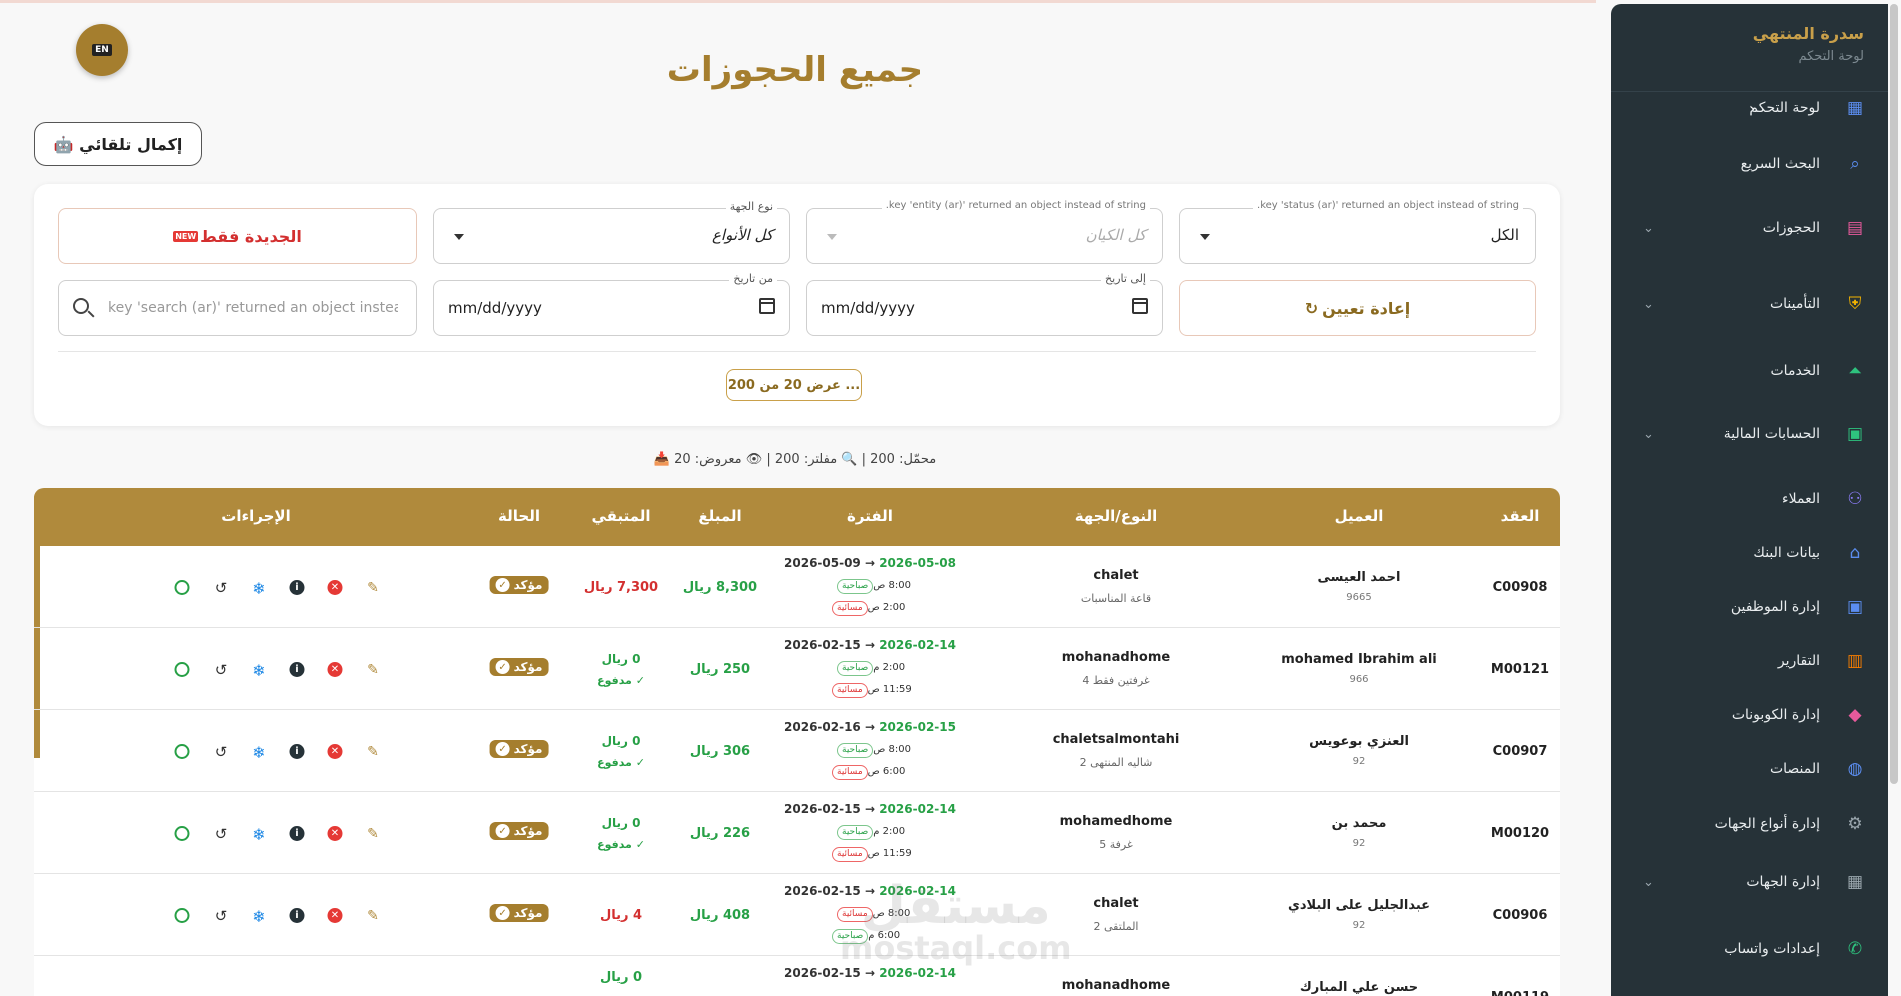 Image resolution: width=1901 pixels, height=996 pixels. What do you see at coordinates (870, 516) in the screenshot?
I see `header-period: الفترة` at bounding box center [870, 516].